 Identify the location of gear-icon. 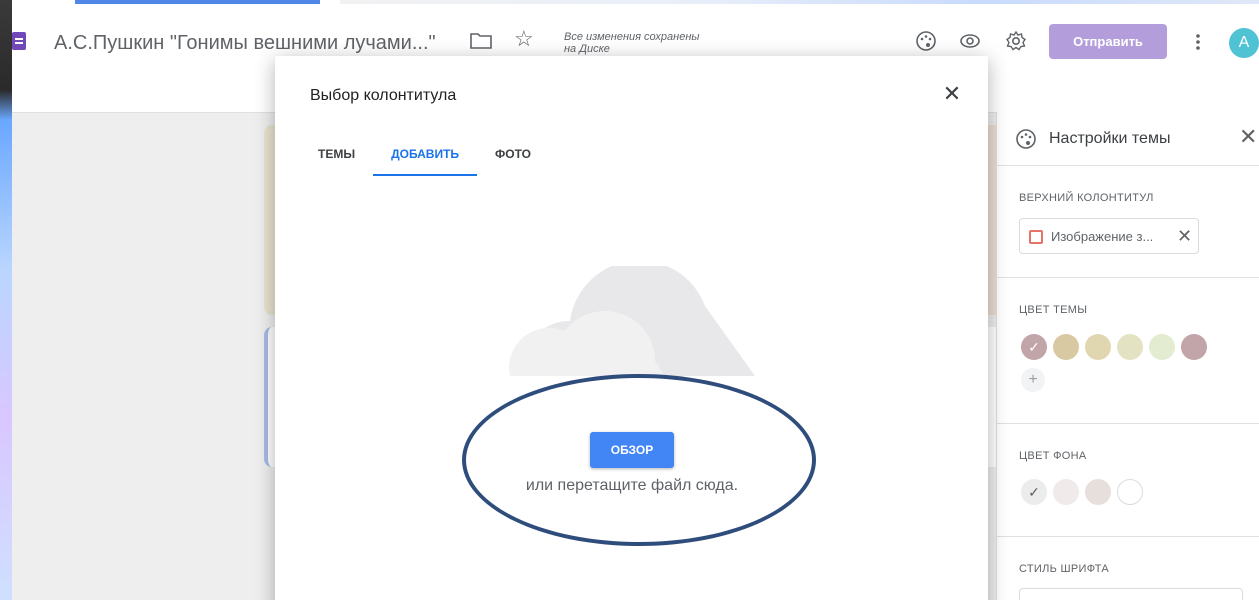
(1016, 41).